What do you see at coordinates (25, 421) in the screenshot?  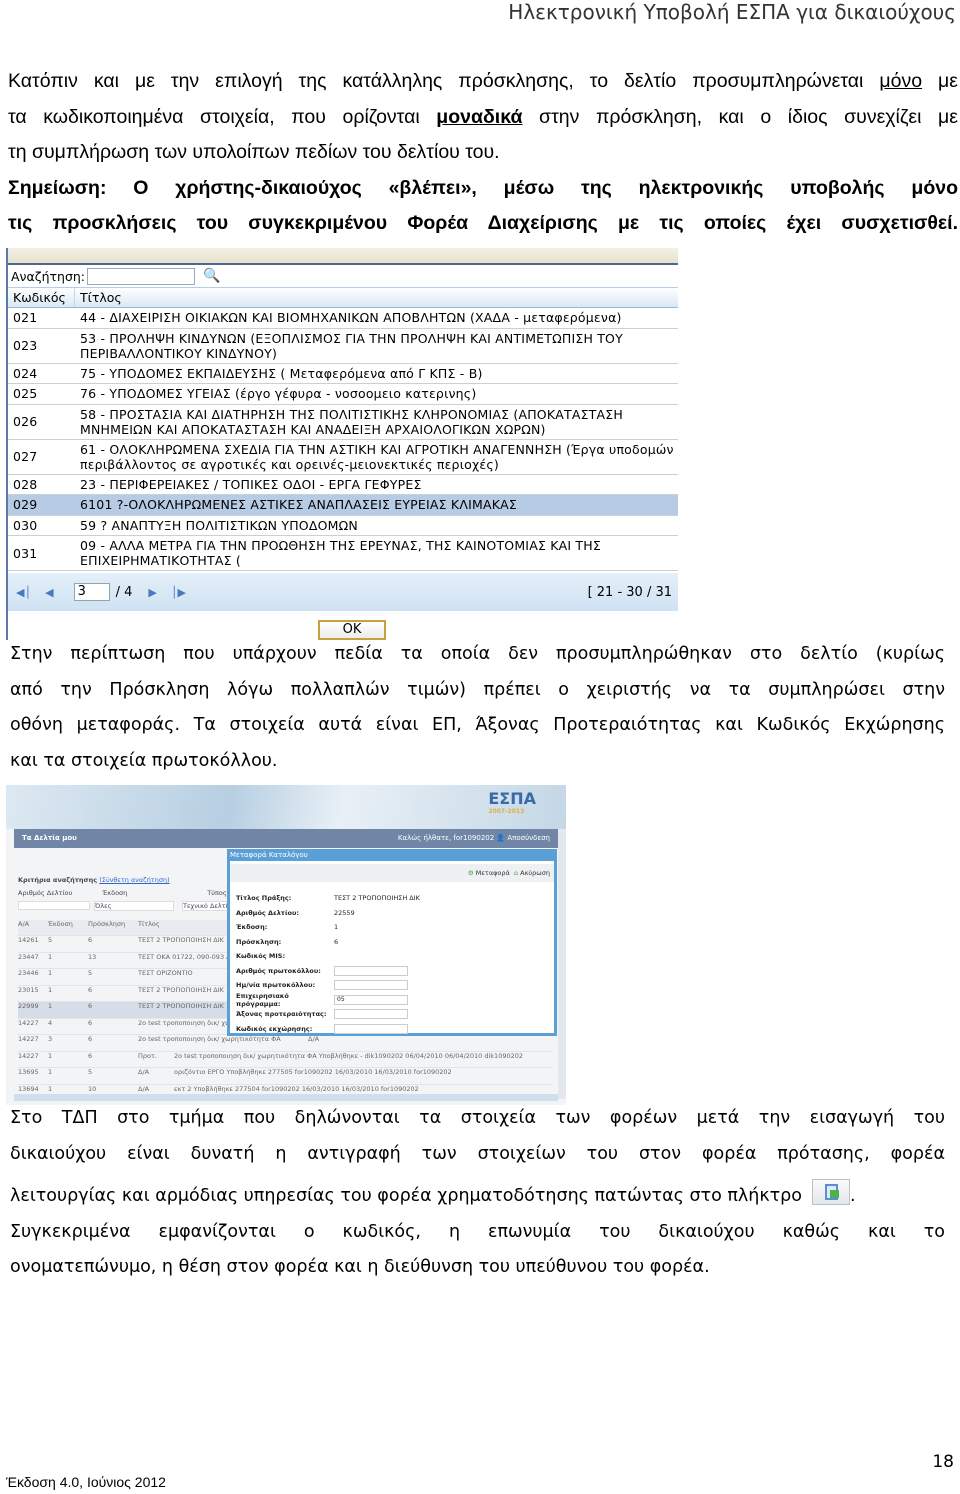 I see `row-code: 026` at bounding box center [25, 421].